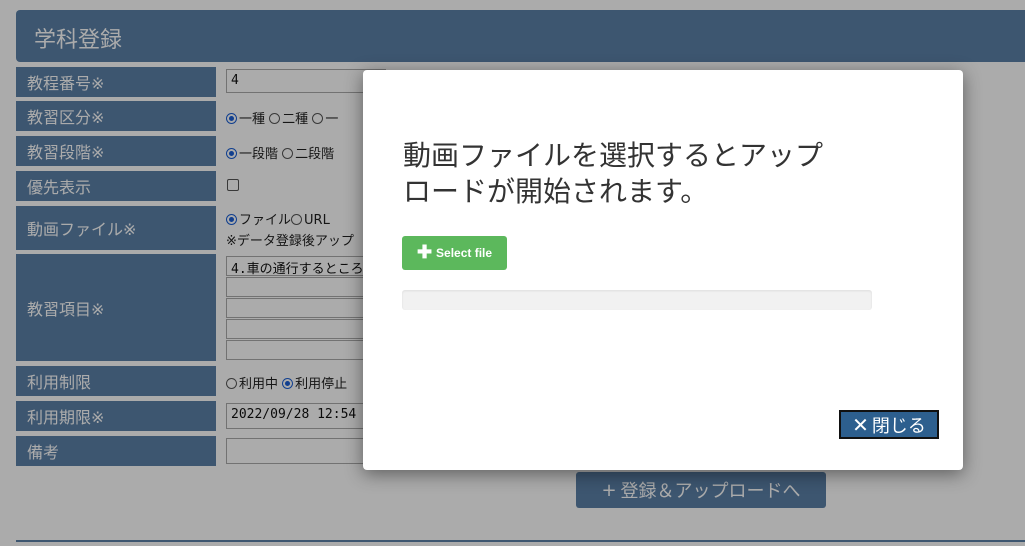 Image resolution: width=1025 pixels, height=546 pixels. Describe the element at coordinates (613, 155) in the screenshot. I see `upload-instruction-line-1: 動画ファイルを選択するとアップ` at that location.